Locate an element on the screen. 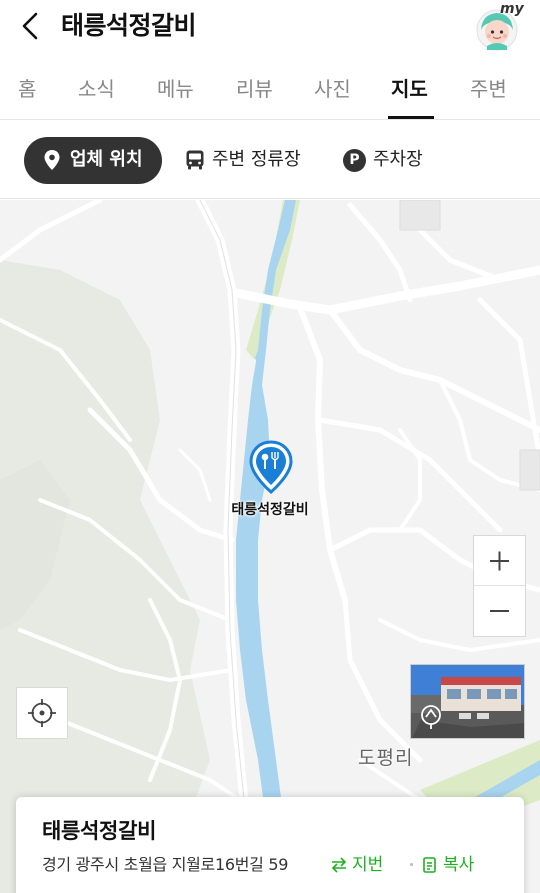 The width and height of the screenshot is (540, 893). tab-reviews: 리뷰 is located at coordinates (254, 89).